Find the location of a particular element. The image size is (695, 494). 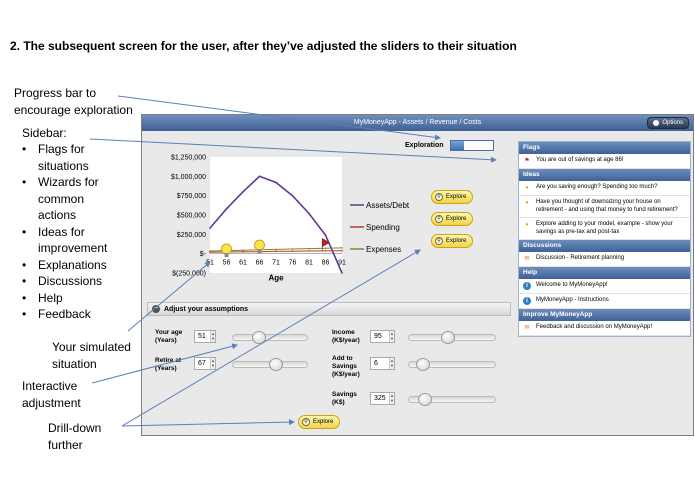

y-tick-label: $1,000,000 is located at coordinates (188, 177).